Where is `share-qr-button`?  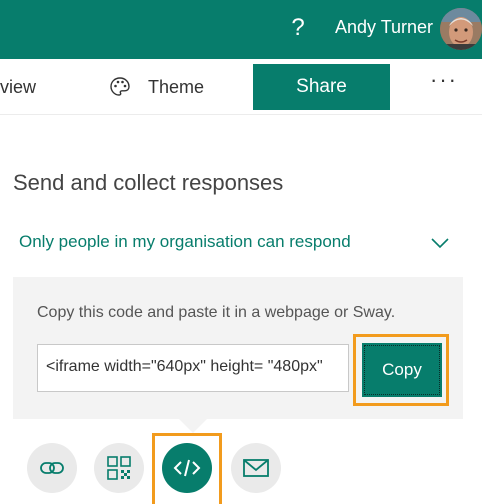
share-qr-button is located at coordinates (119, 468).